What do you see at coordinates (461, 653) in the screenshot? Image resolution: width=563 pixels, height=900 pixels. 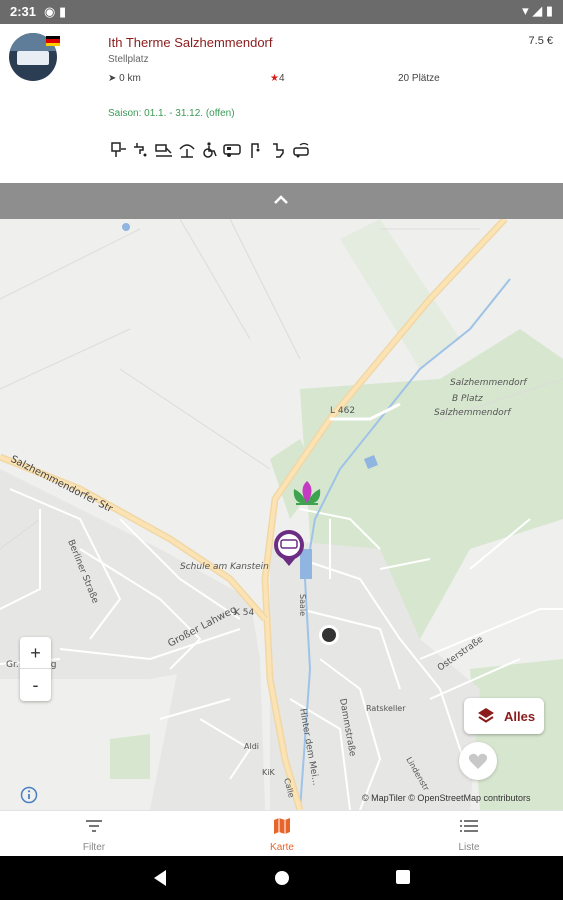 I see `map-label-oster: Osterstraße` at bounding box center [461, 653].